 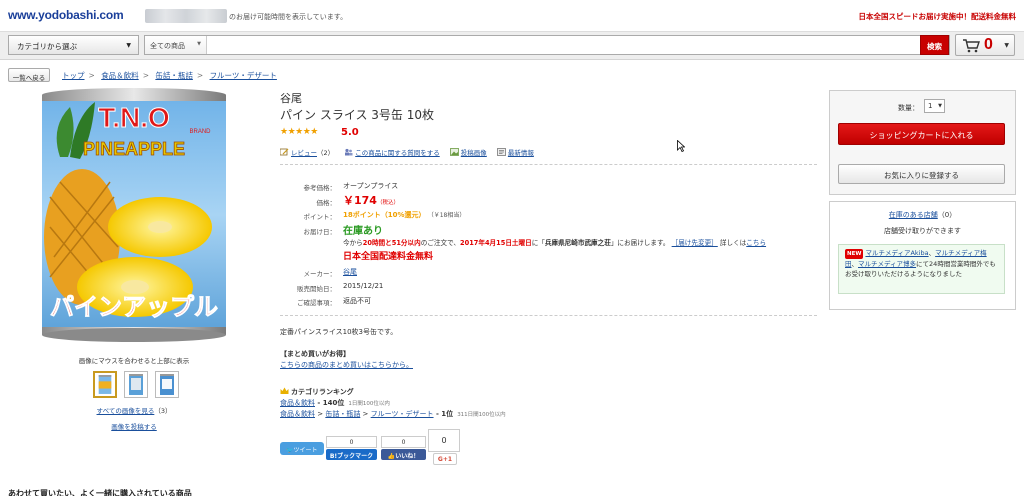 What do you see at coordinates (921, 174) in the screenshot?
I see `add-to-favorites-button: お気に入りに登録する` at bounding box center [921, 174].